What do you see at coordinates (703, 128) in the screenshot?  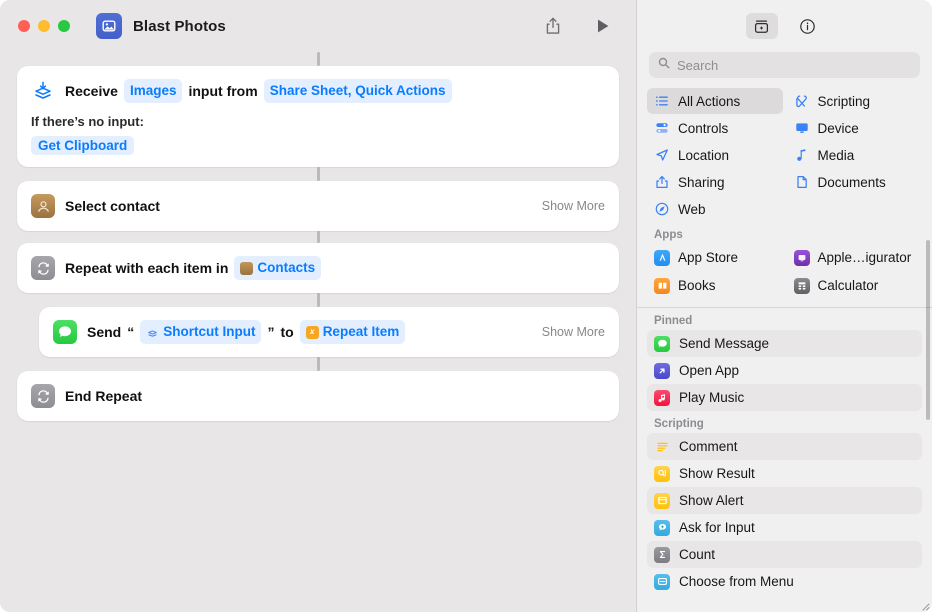 I see `category-label: Controls` at bounding box center [703, 128].